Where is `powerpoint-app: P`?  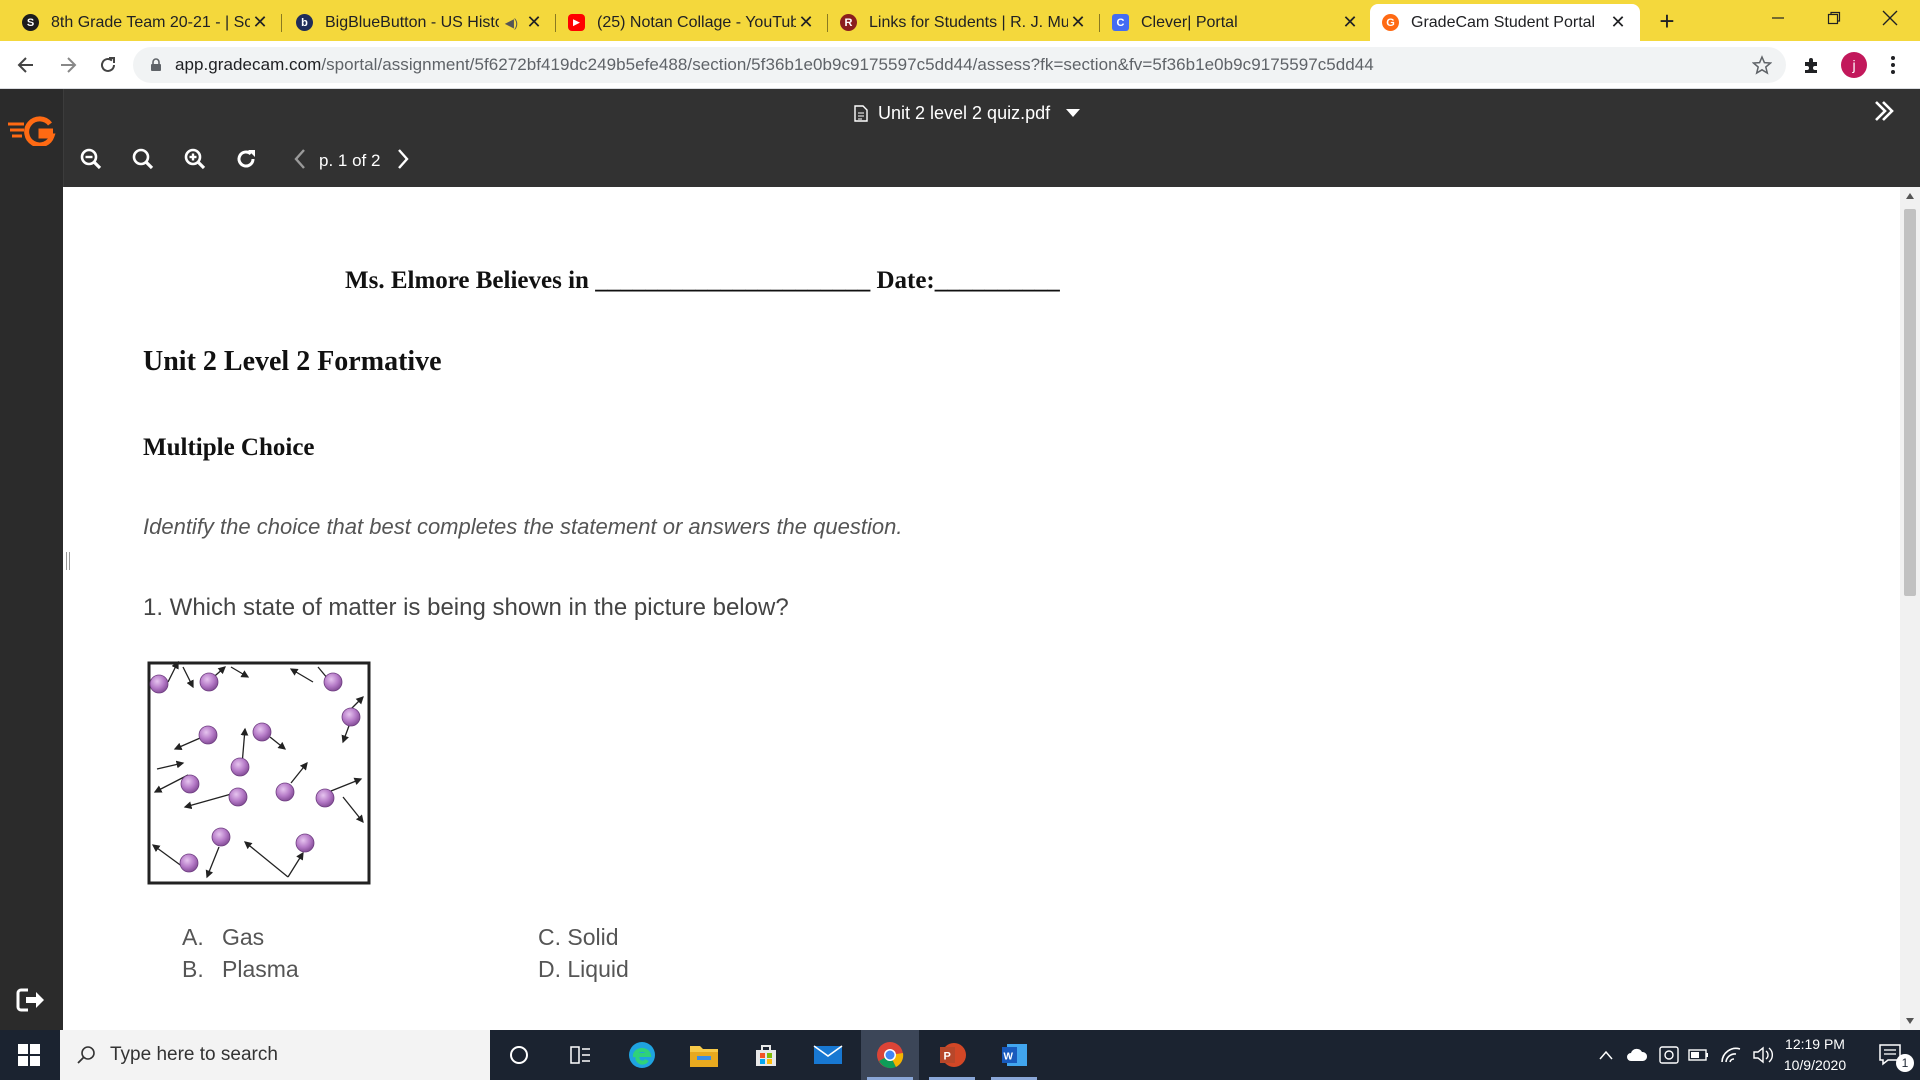
powerpoint-app: P is located at coordinates (952, 1055).